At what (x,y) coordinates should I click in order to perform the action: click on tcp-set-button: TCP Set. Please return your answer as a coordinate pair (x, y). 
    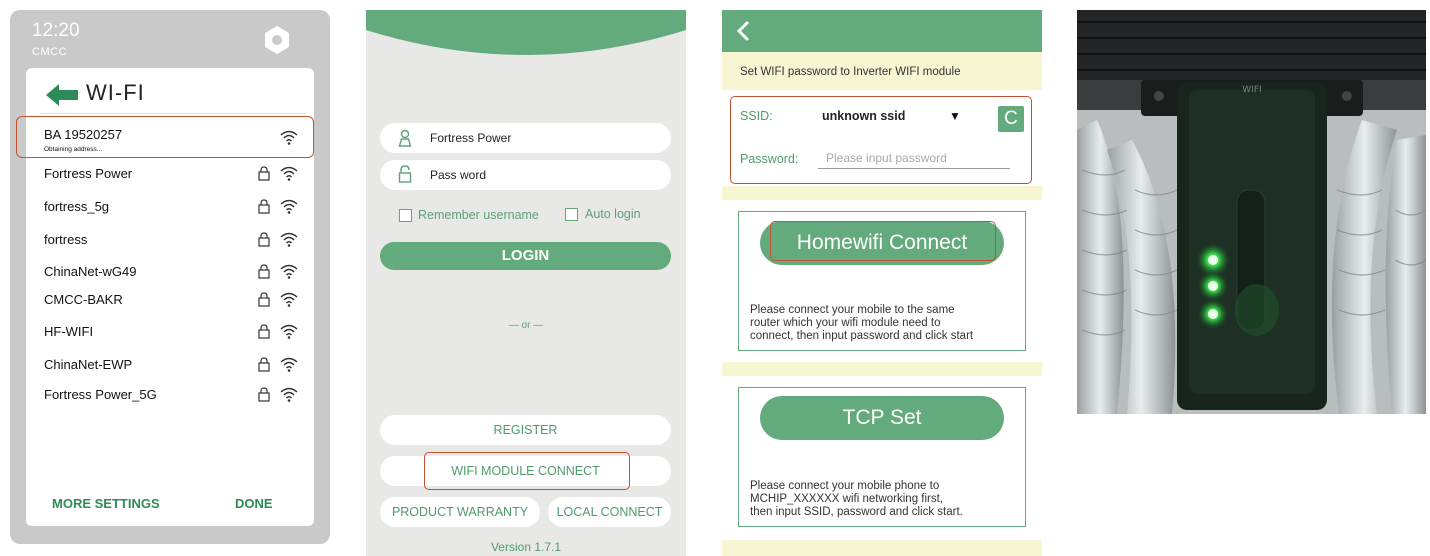
    Looking at the image, I should click on (882, 418).